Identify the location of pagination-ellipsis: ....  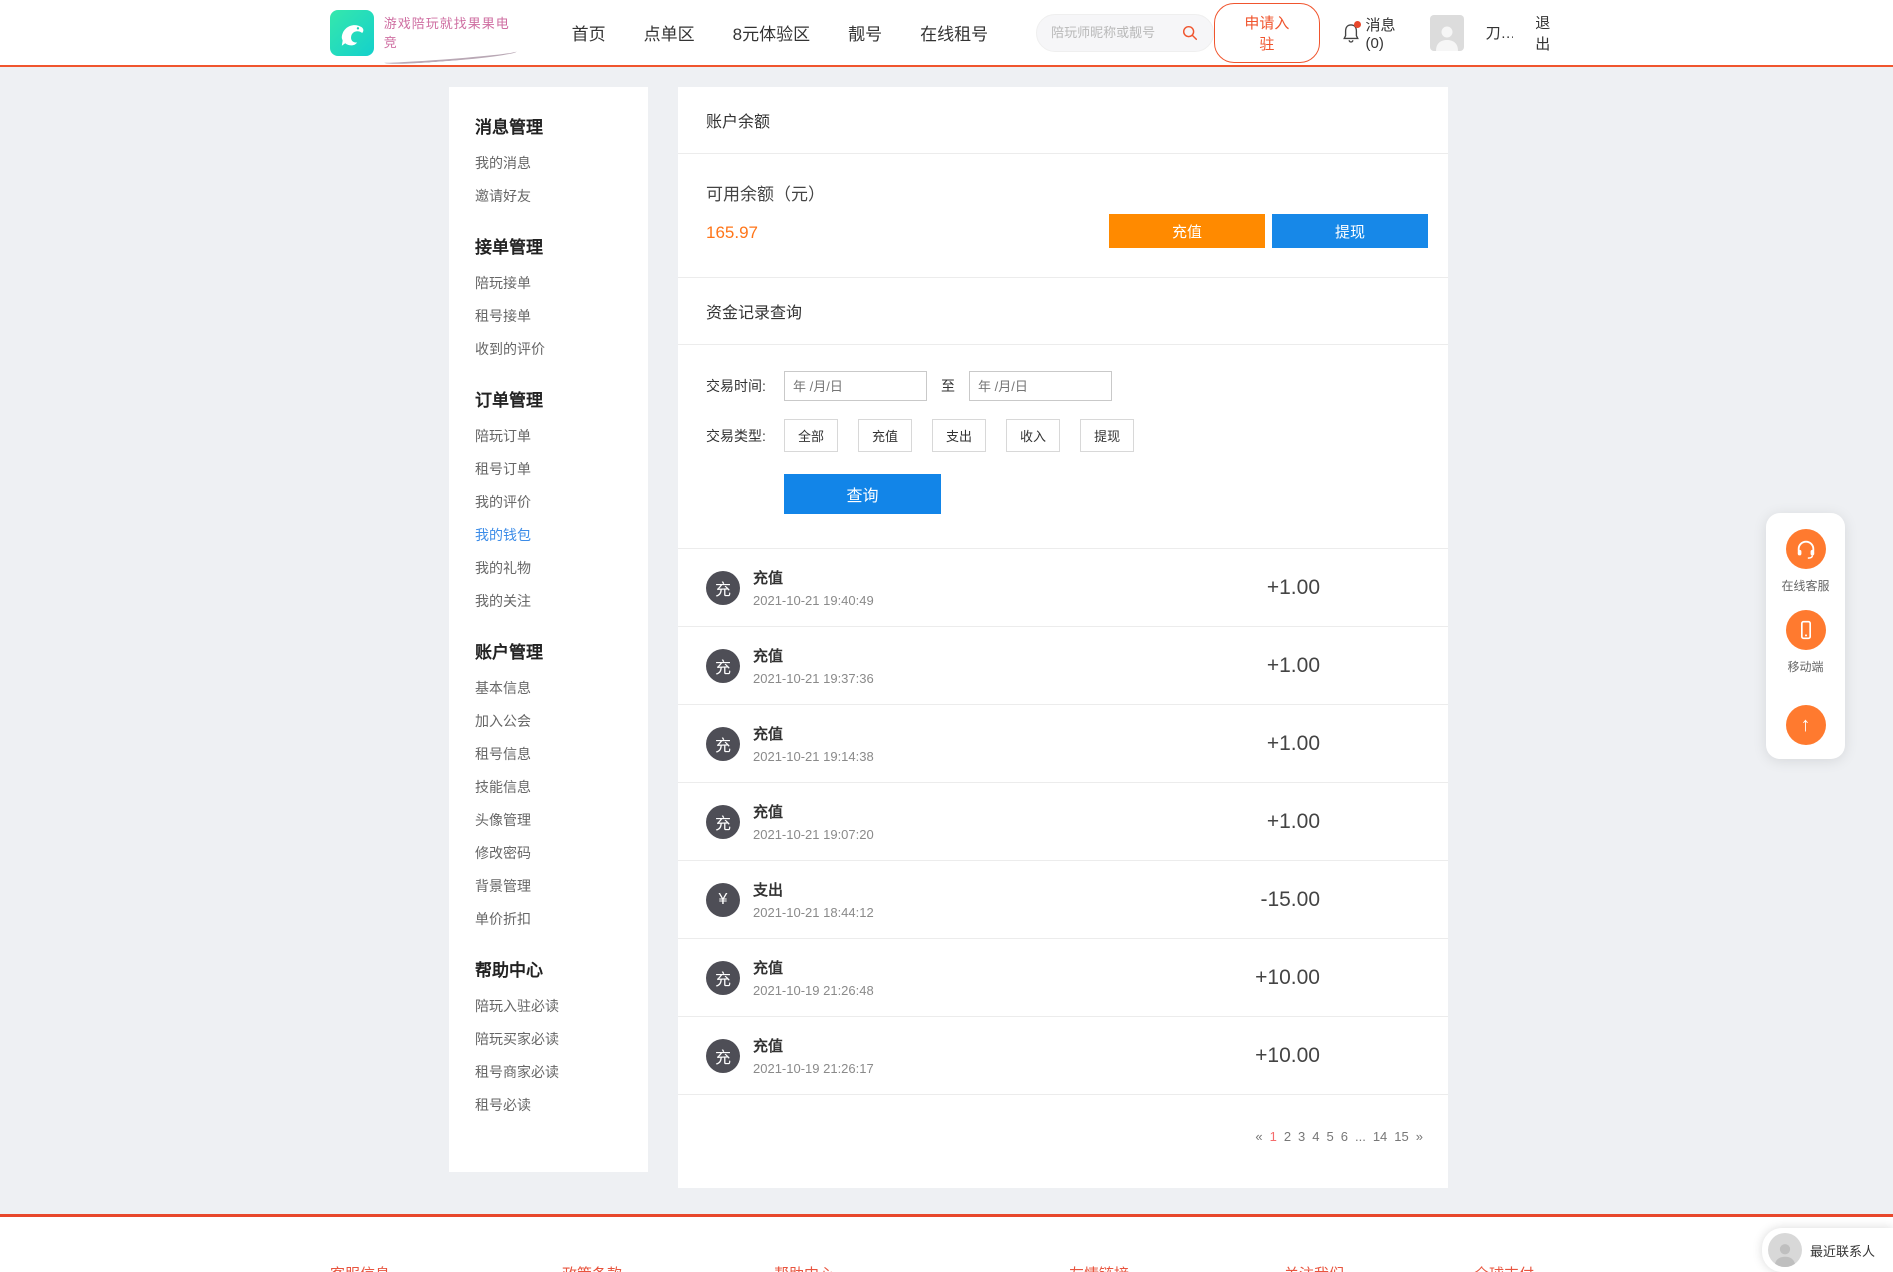
(1360, 1136).